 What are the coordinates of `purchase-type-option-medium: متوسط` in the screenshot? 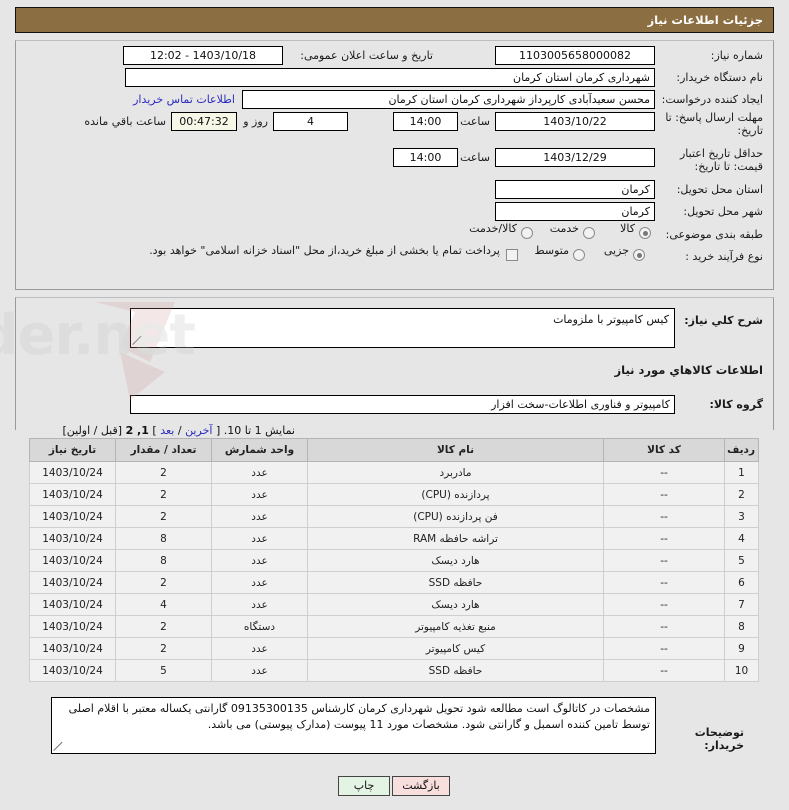 It's located at (551, 250).